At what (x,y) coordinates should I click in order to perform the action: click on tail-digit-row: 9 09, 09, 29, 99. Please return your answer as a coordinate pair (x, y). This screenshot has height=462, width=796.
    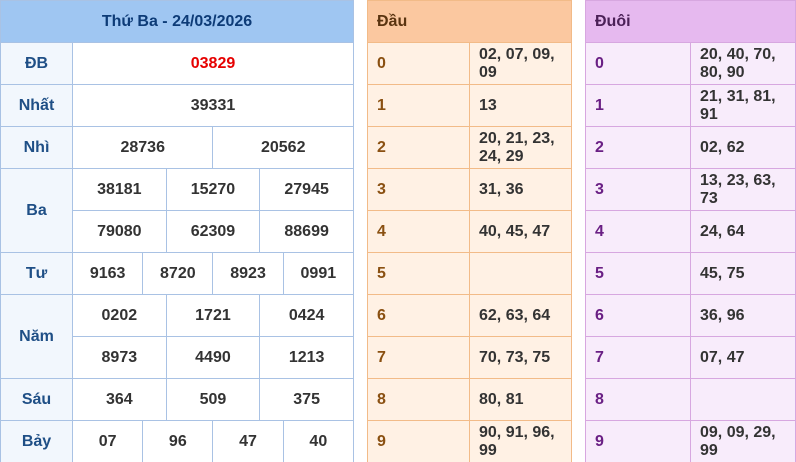
    Looking at the image, I should click on (690, 441).